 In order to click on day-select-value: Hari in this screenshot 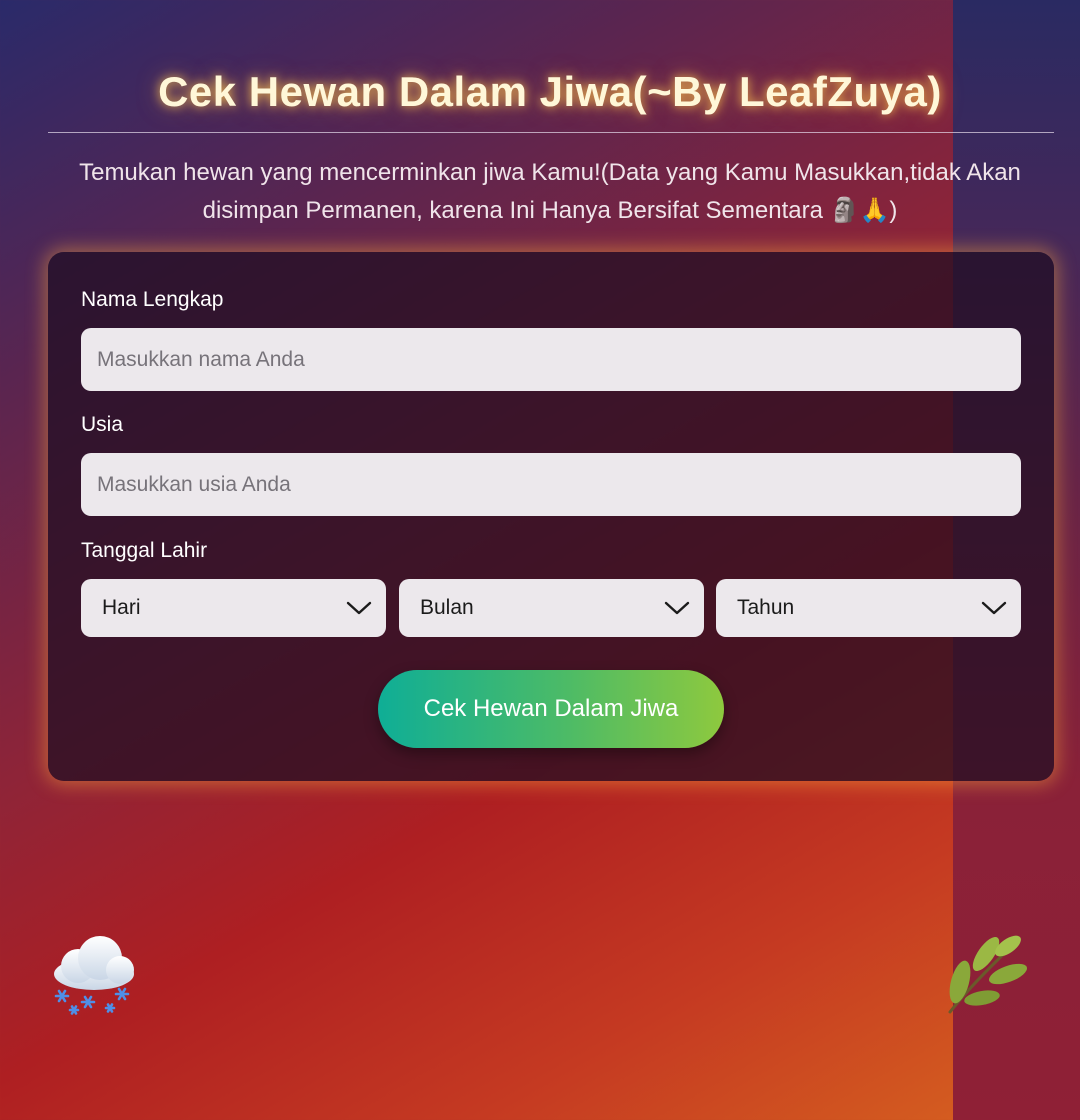, I will do `click(121, 607)`.